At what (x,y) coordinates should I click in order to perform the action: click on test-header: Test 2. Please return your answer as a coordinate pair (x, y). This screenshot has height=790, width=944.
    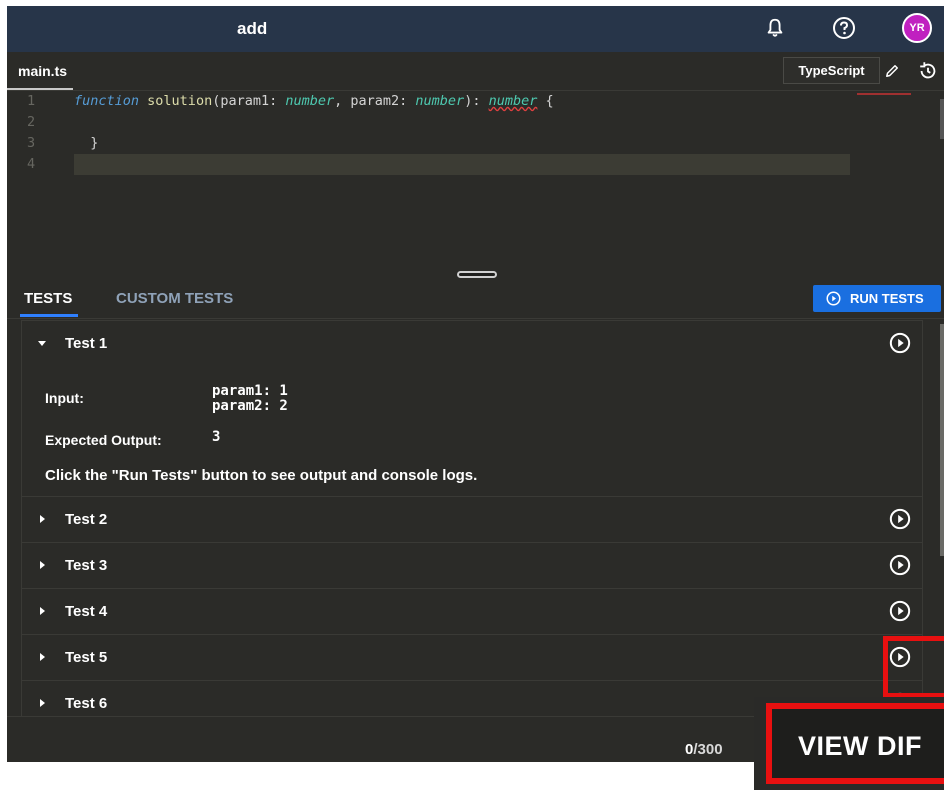
    Looking at the image, I should click on (472, 519).